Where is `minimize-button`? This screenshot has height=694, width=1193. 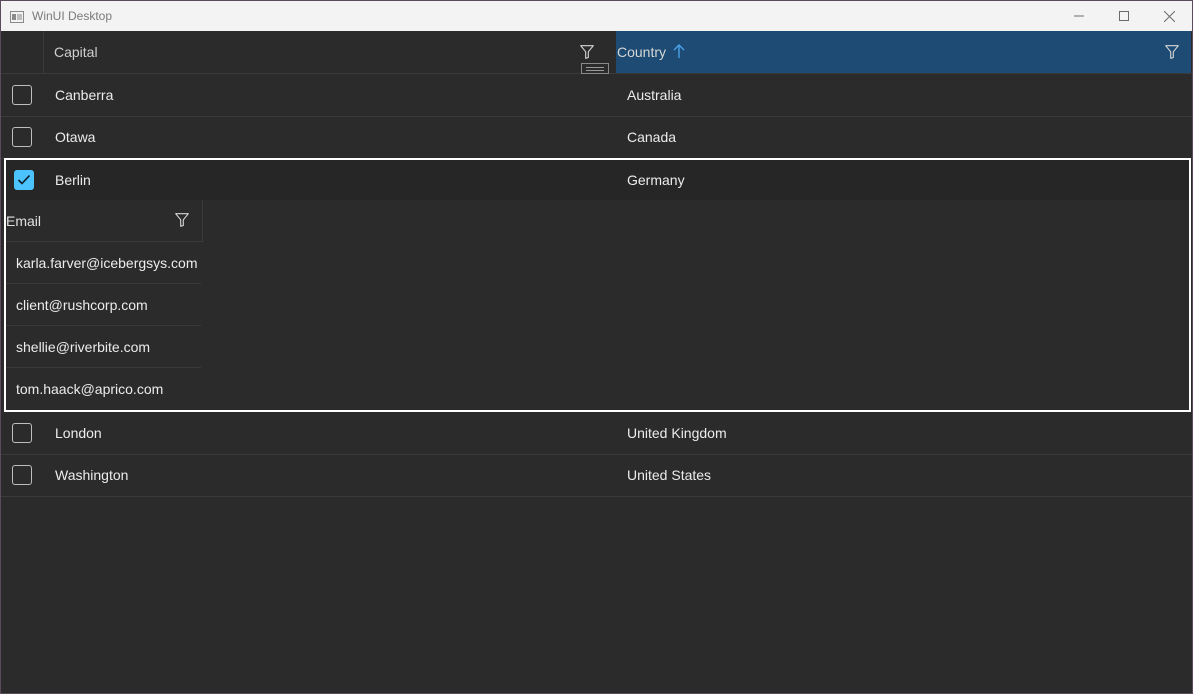 minimize-button is located at coordinates (1079, 16).